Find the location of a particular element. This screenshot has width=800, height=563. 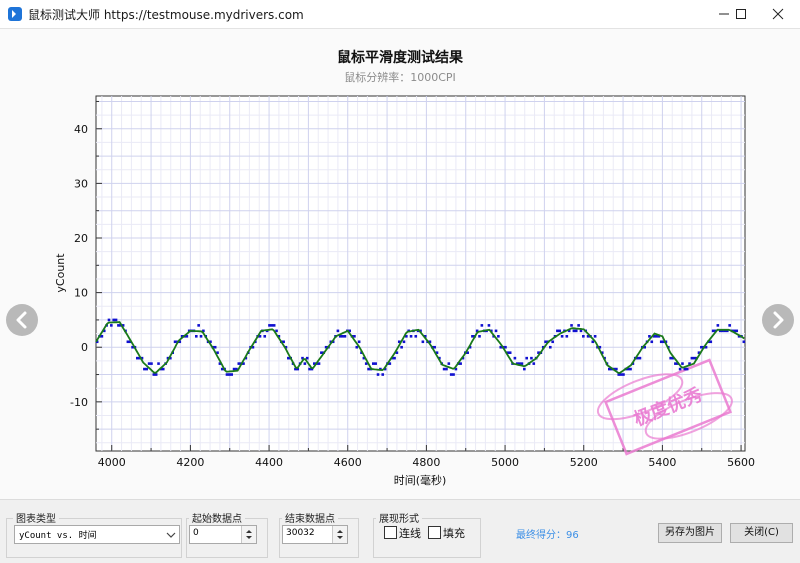

y-tick-label: -10 is located at coordinates (79, 402).